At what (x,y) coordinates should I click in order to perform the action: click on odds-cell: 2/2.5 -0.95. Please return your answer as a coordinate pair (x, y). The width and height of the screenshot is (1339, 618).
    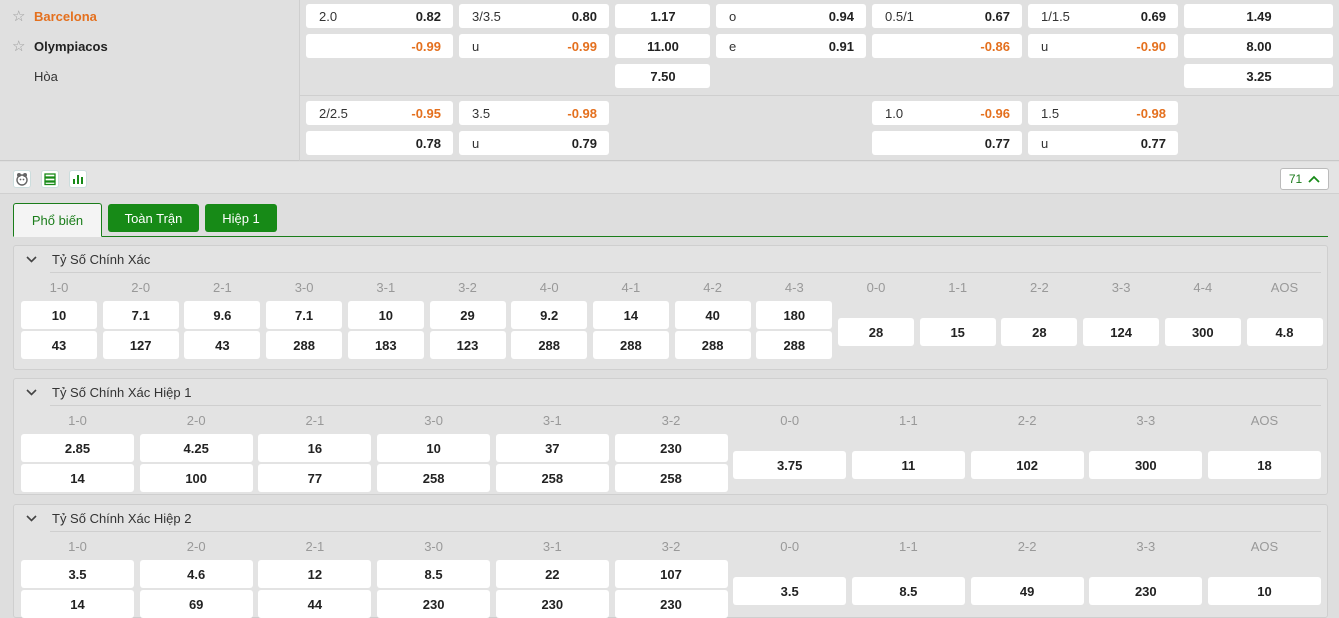
    Looking at the image, I should click on (379, 113).